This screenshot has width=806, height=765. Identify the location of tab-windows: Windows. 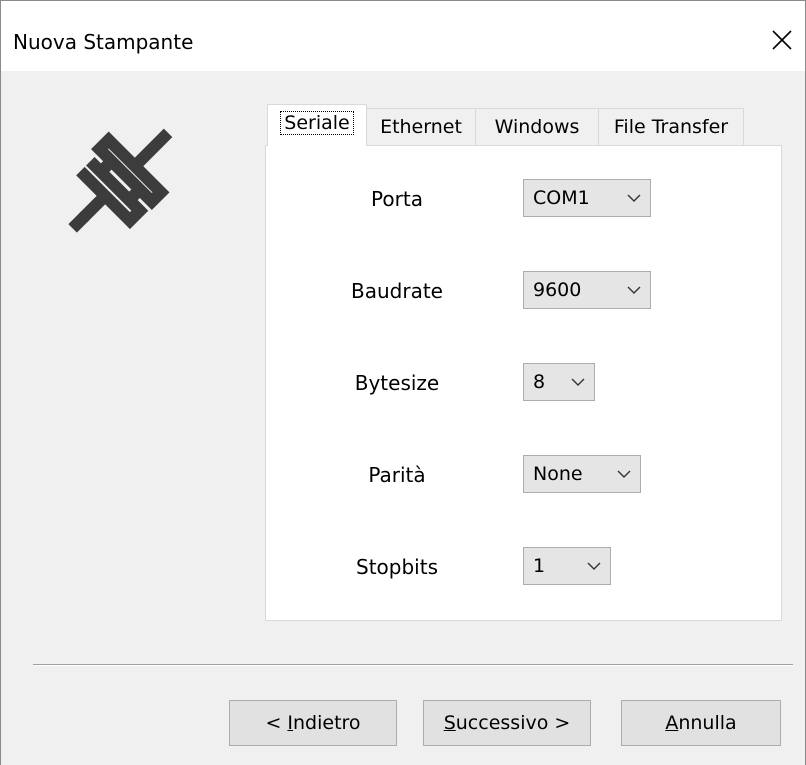
(537, 127).